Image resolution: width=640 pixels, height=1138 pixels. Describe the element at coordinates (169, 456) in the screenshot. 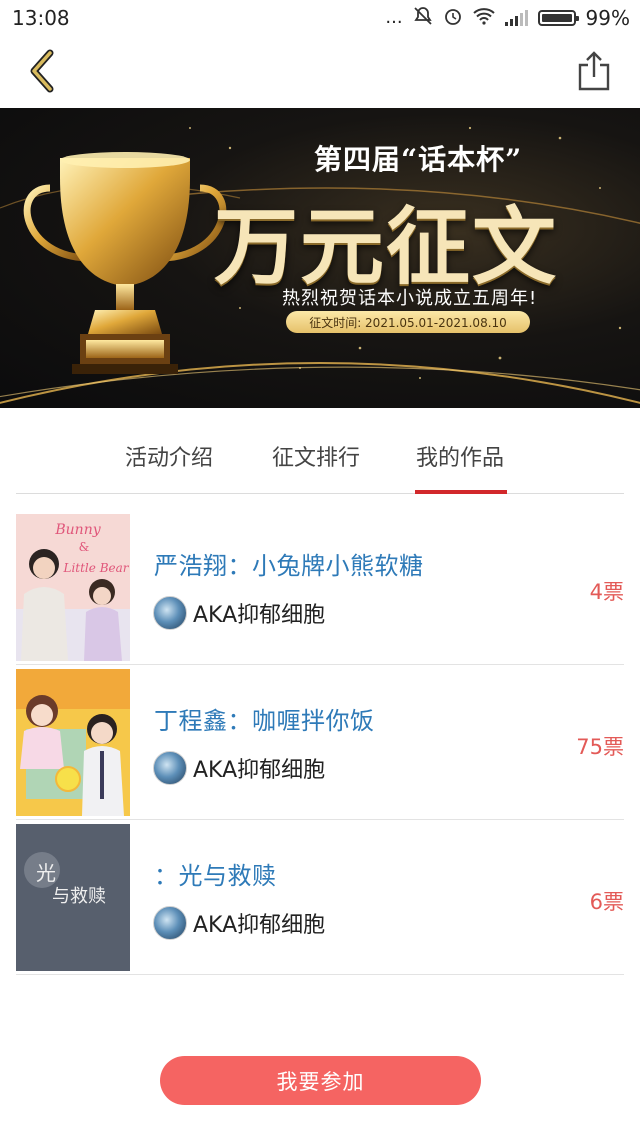

I see `tab-intro: 活动介绍` at that location.